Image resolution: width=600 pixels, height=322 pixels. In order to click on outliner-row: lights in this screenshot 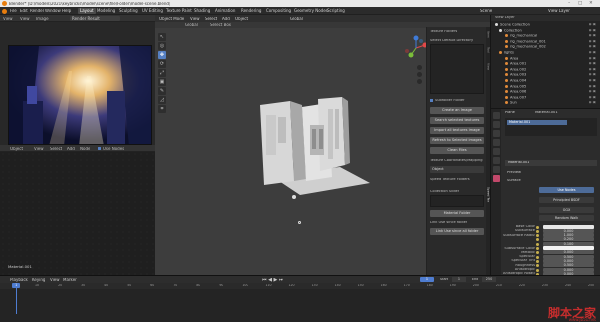, I will do `click(506, 53)`.